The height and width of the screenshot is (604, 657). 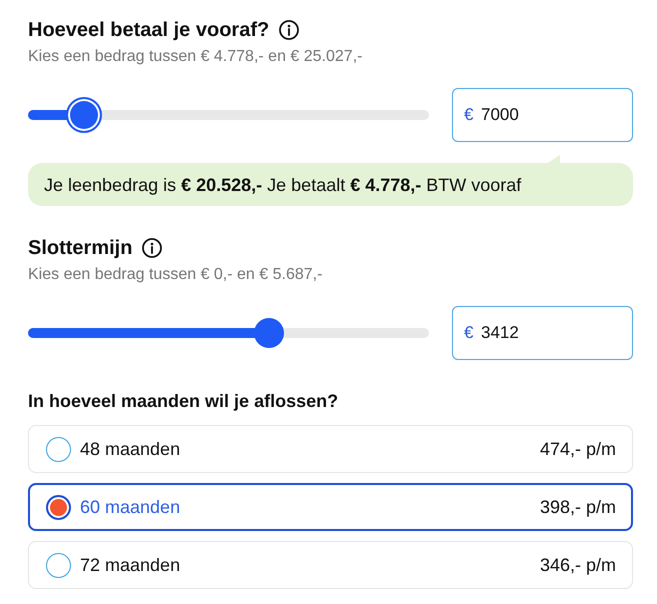 What do you see at coordinates (130, 449) in the screenshot?
I see `option-label: 48 maanden` at bounding box center [130, 449].